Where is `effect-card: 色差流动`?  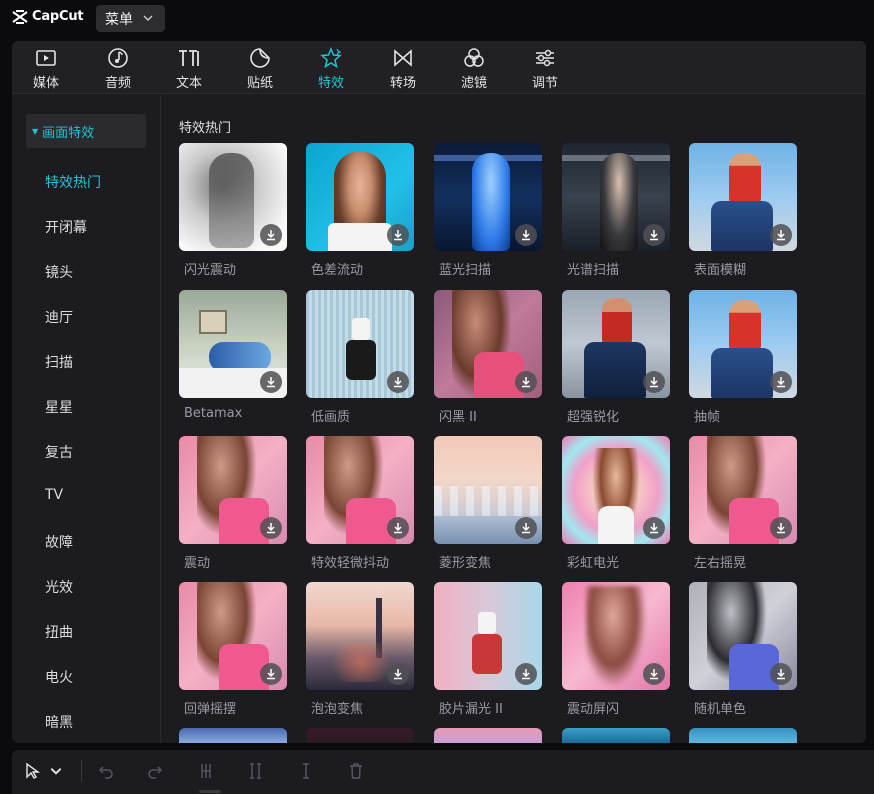
effect-card: 色差流动 is located at coordinates (360, 210).